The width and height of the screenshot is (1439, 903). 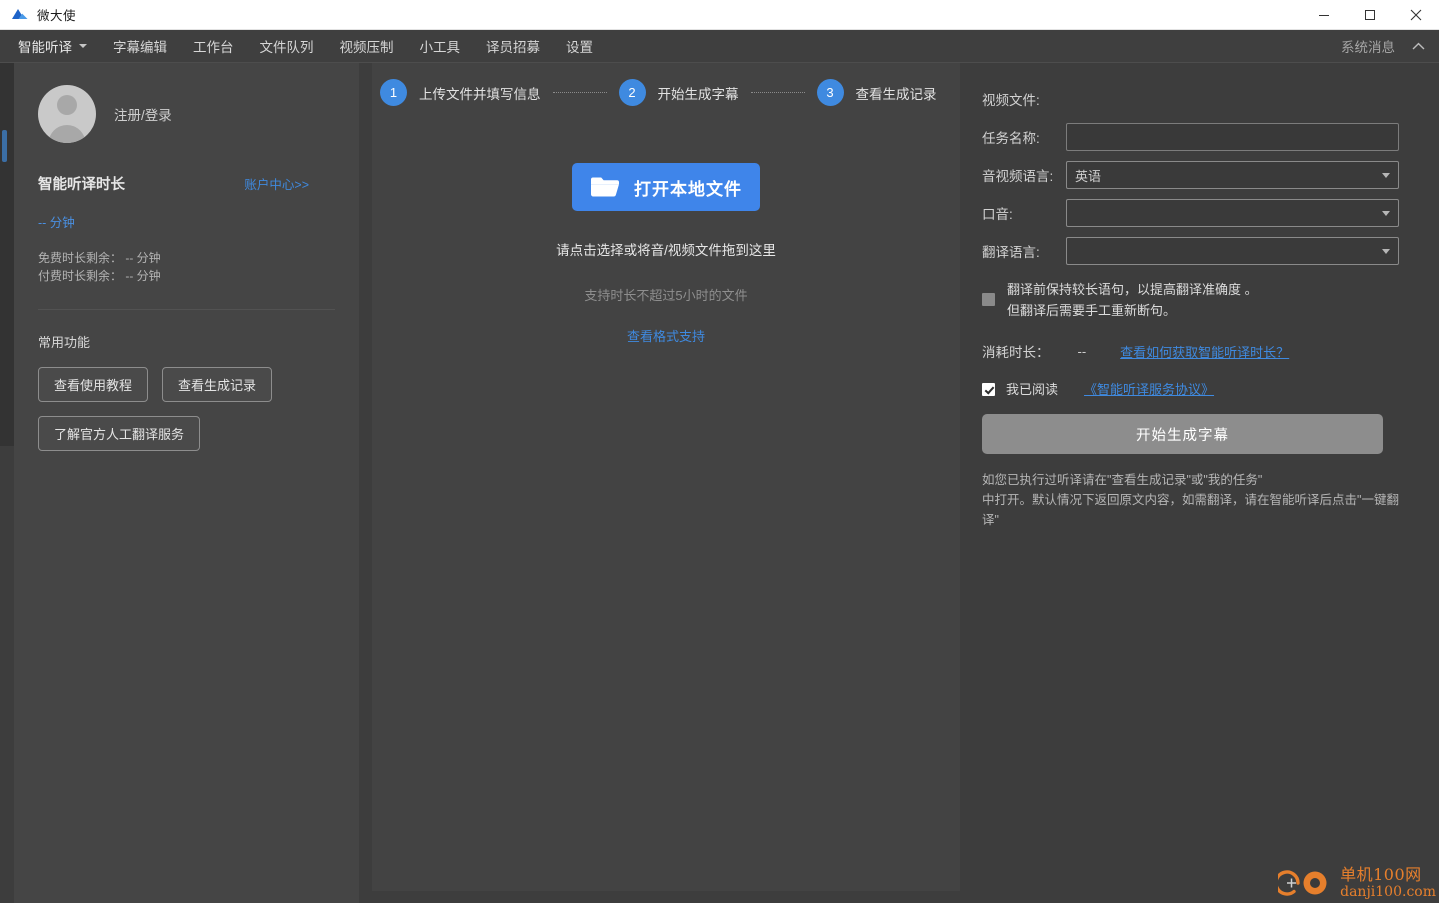 I want to click on translate-language-row: 翻译语言:, so click(x=1190, y=251).